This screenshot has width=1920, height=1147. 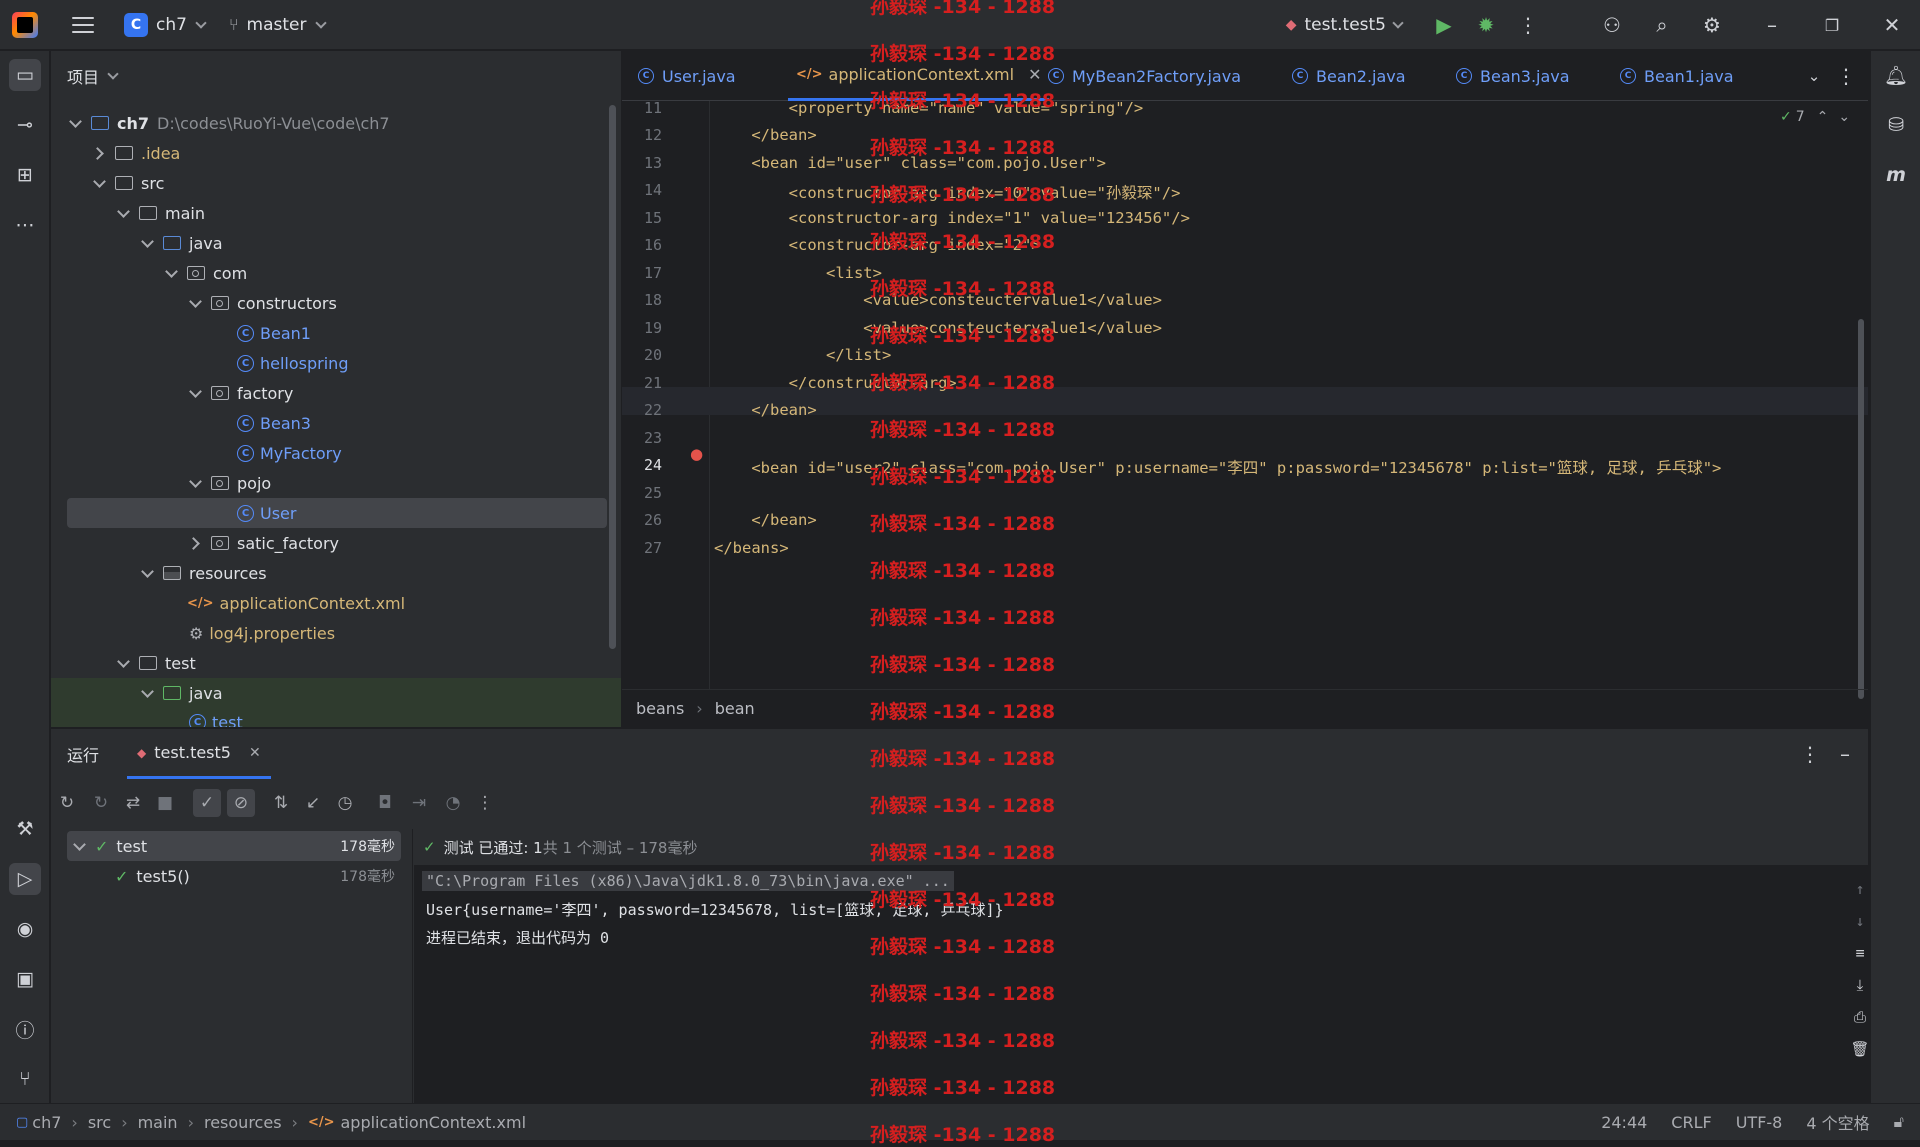 I want to click on print-icon: ⎙, so click(x=1860, y=1017).